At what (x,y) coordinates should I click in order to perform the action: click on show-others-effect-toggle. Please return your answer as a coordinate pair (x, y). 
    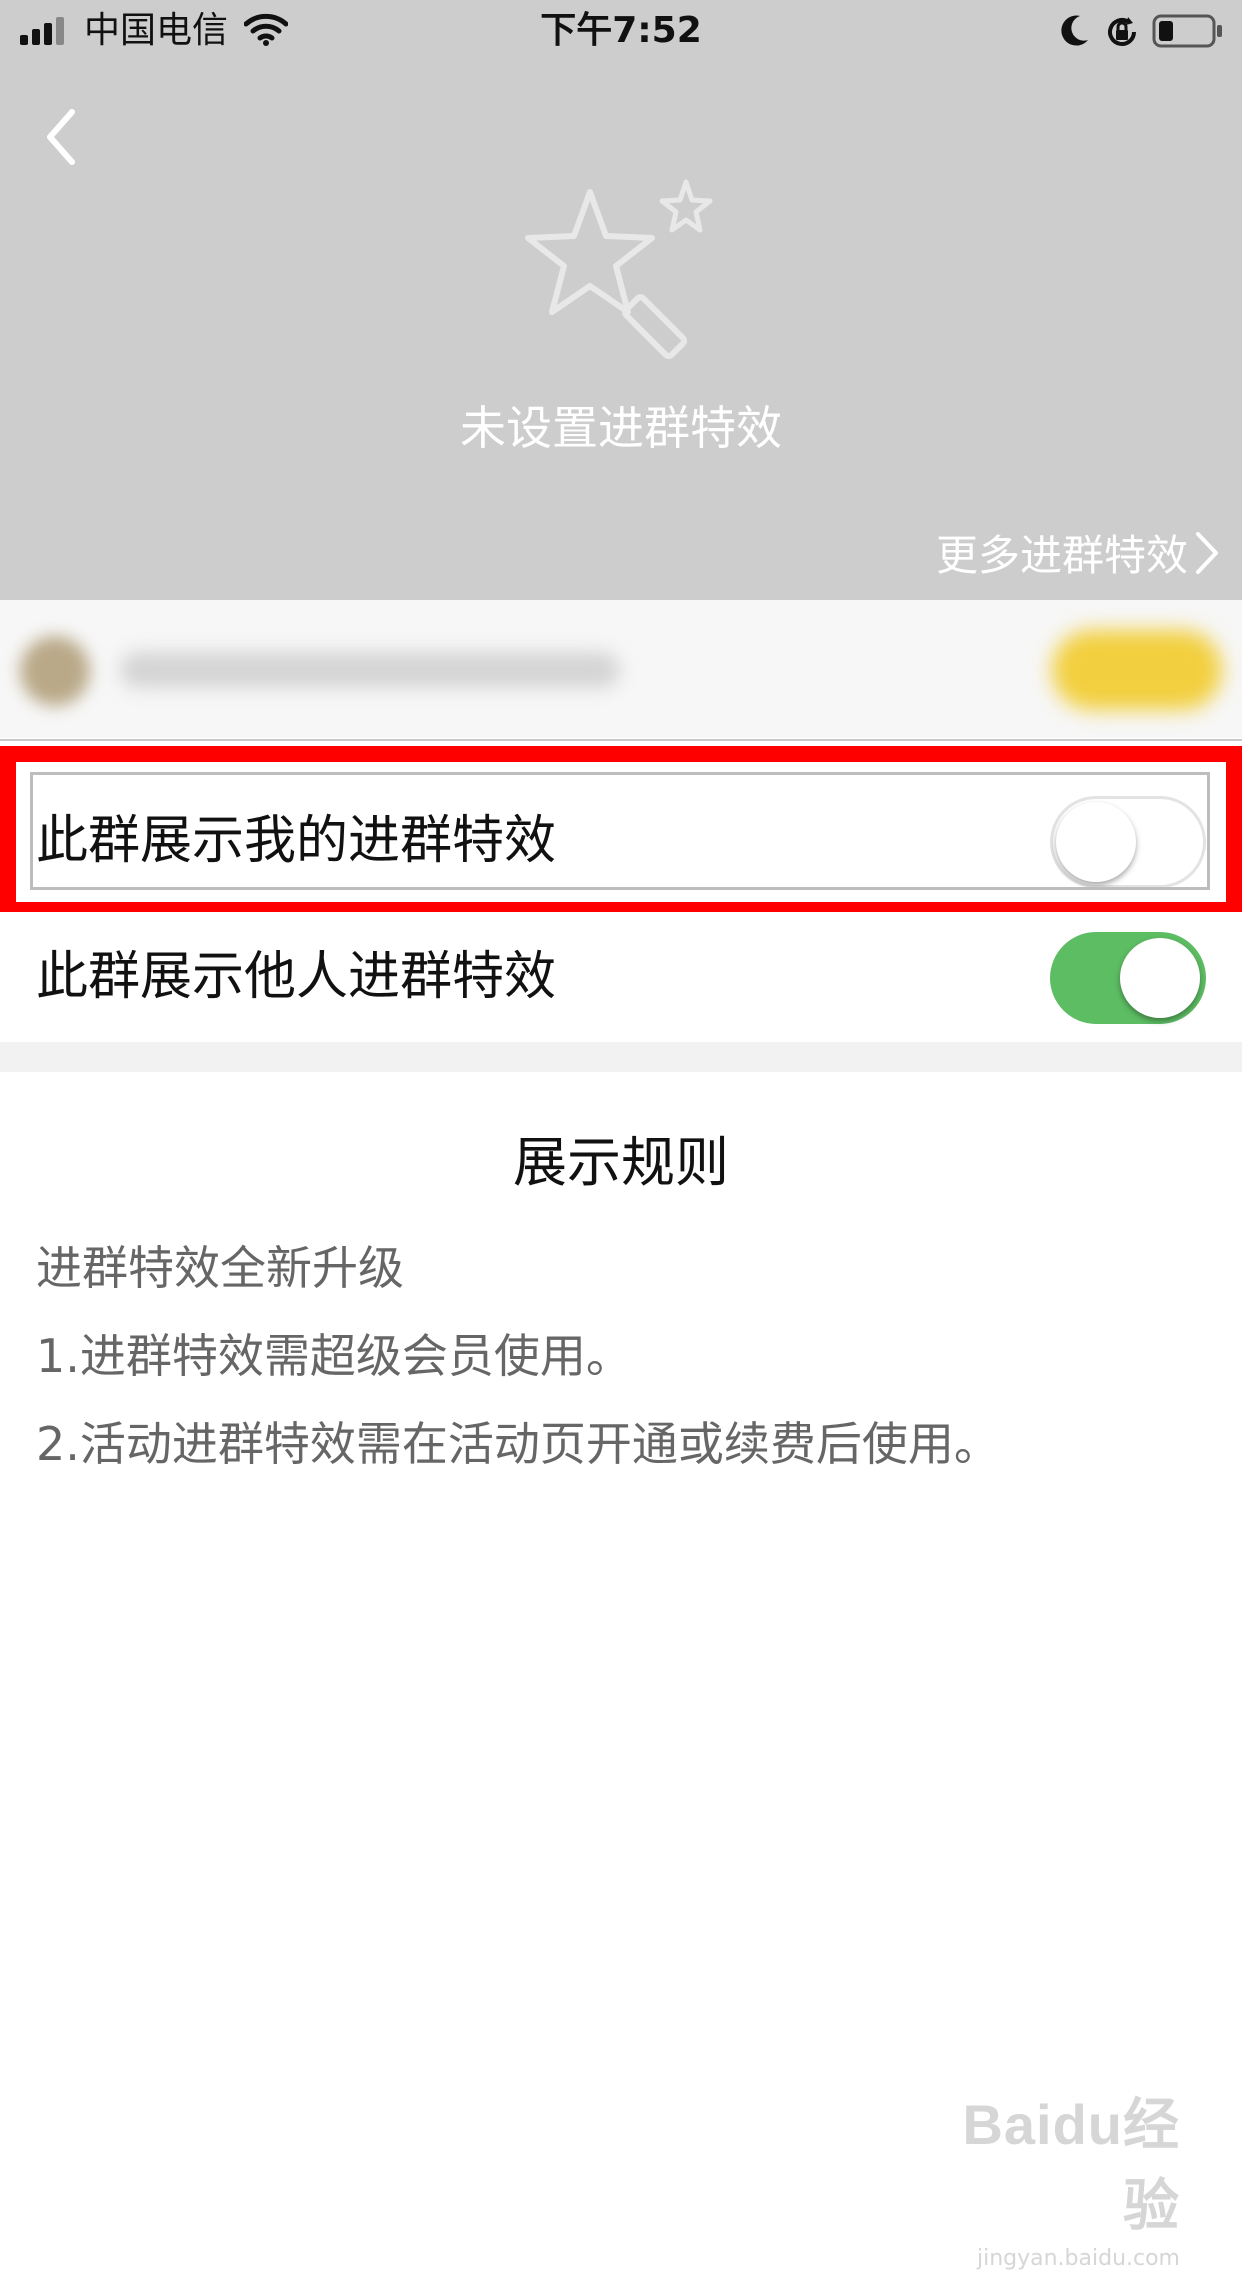
    Looking at the image, I should click on (1128, 978).